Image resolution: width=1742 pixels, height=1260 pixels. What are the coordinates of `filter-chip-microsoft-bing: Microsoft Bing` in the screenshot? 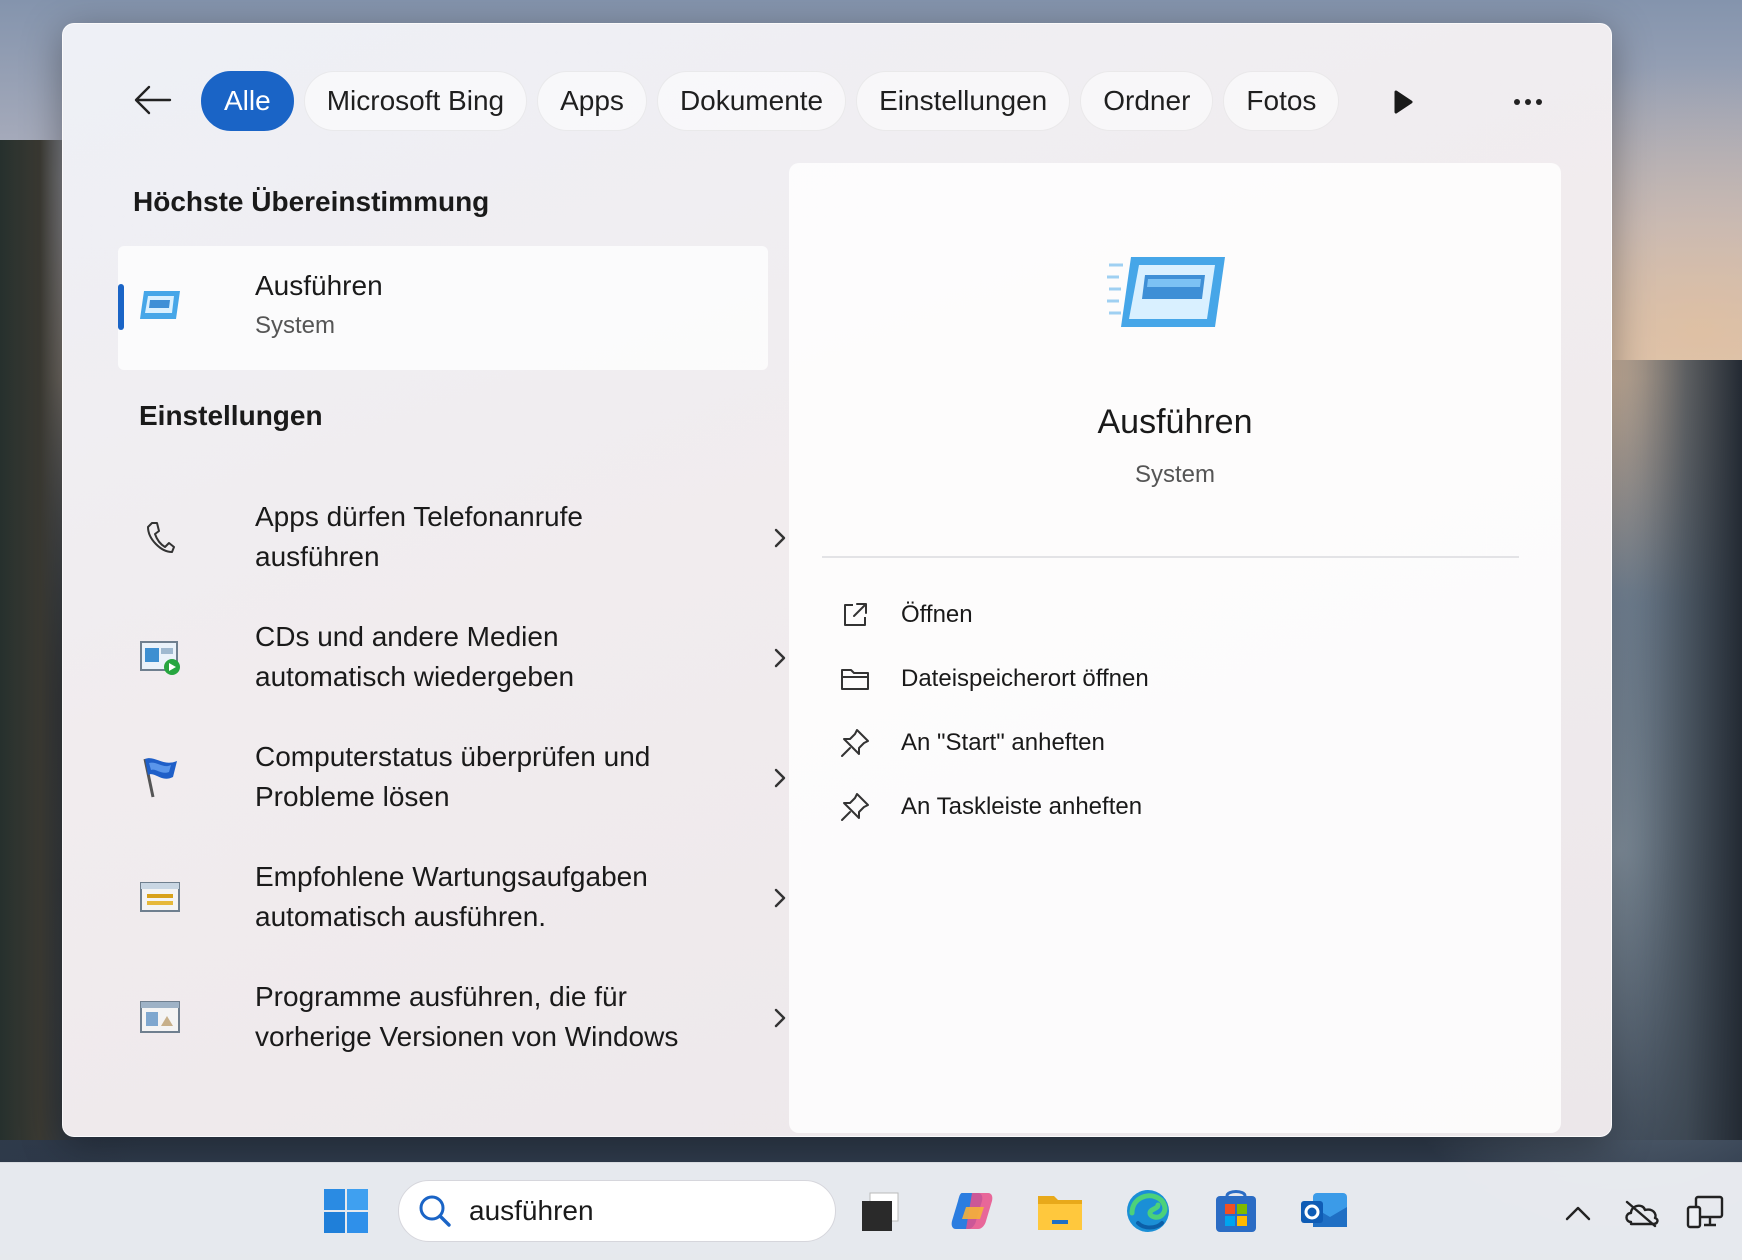 It's located at (415, 101).